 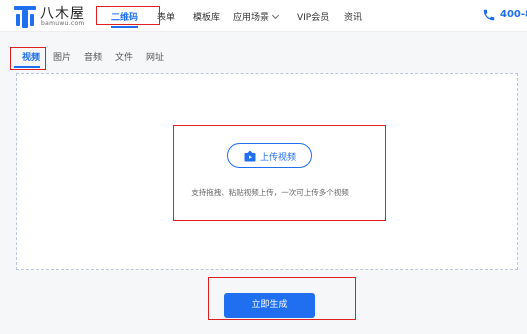 What do you see at coordinates (269, 305) in the screenshot?
I see `generate-button: 立即生成` at bounding box center [269, 305].